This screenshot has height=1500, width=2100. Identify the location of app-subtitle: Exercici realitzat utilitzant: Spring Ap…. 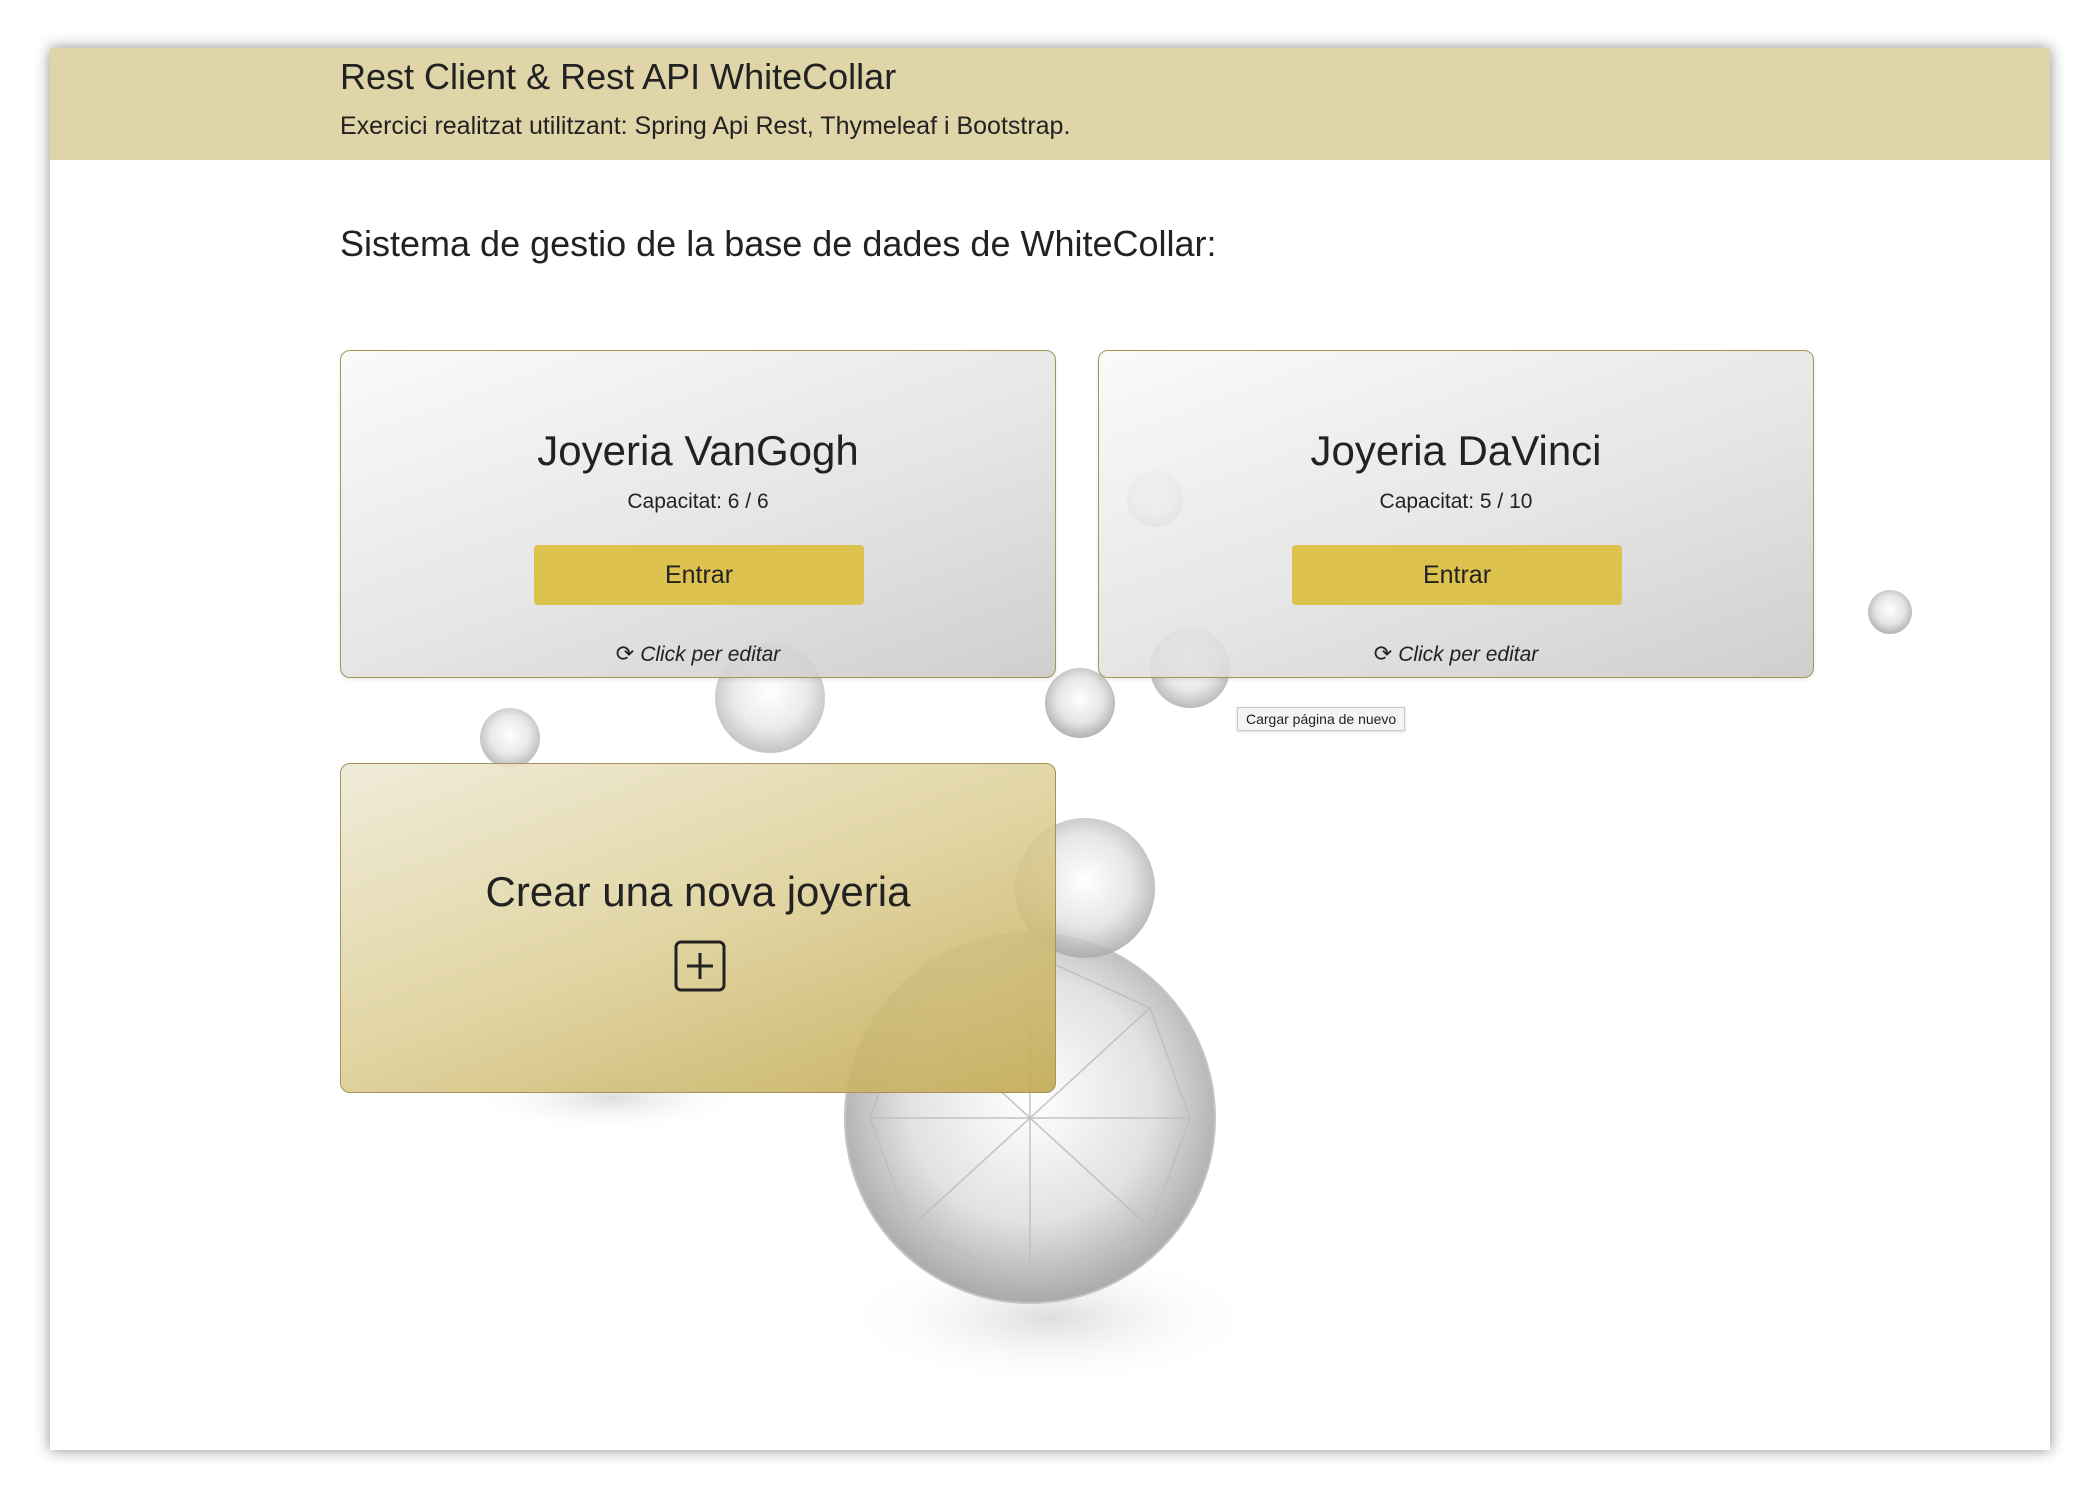
(705, 126).